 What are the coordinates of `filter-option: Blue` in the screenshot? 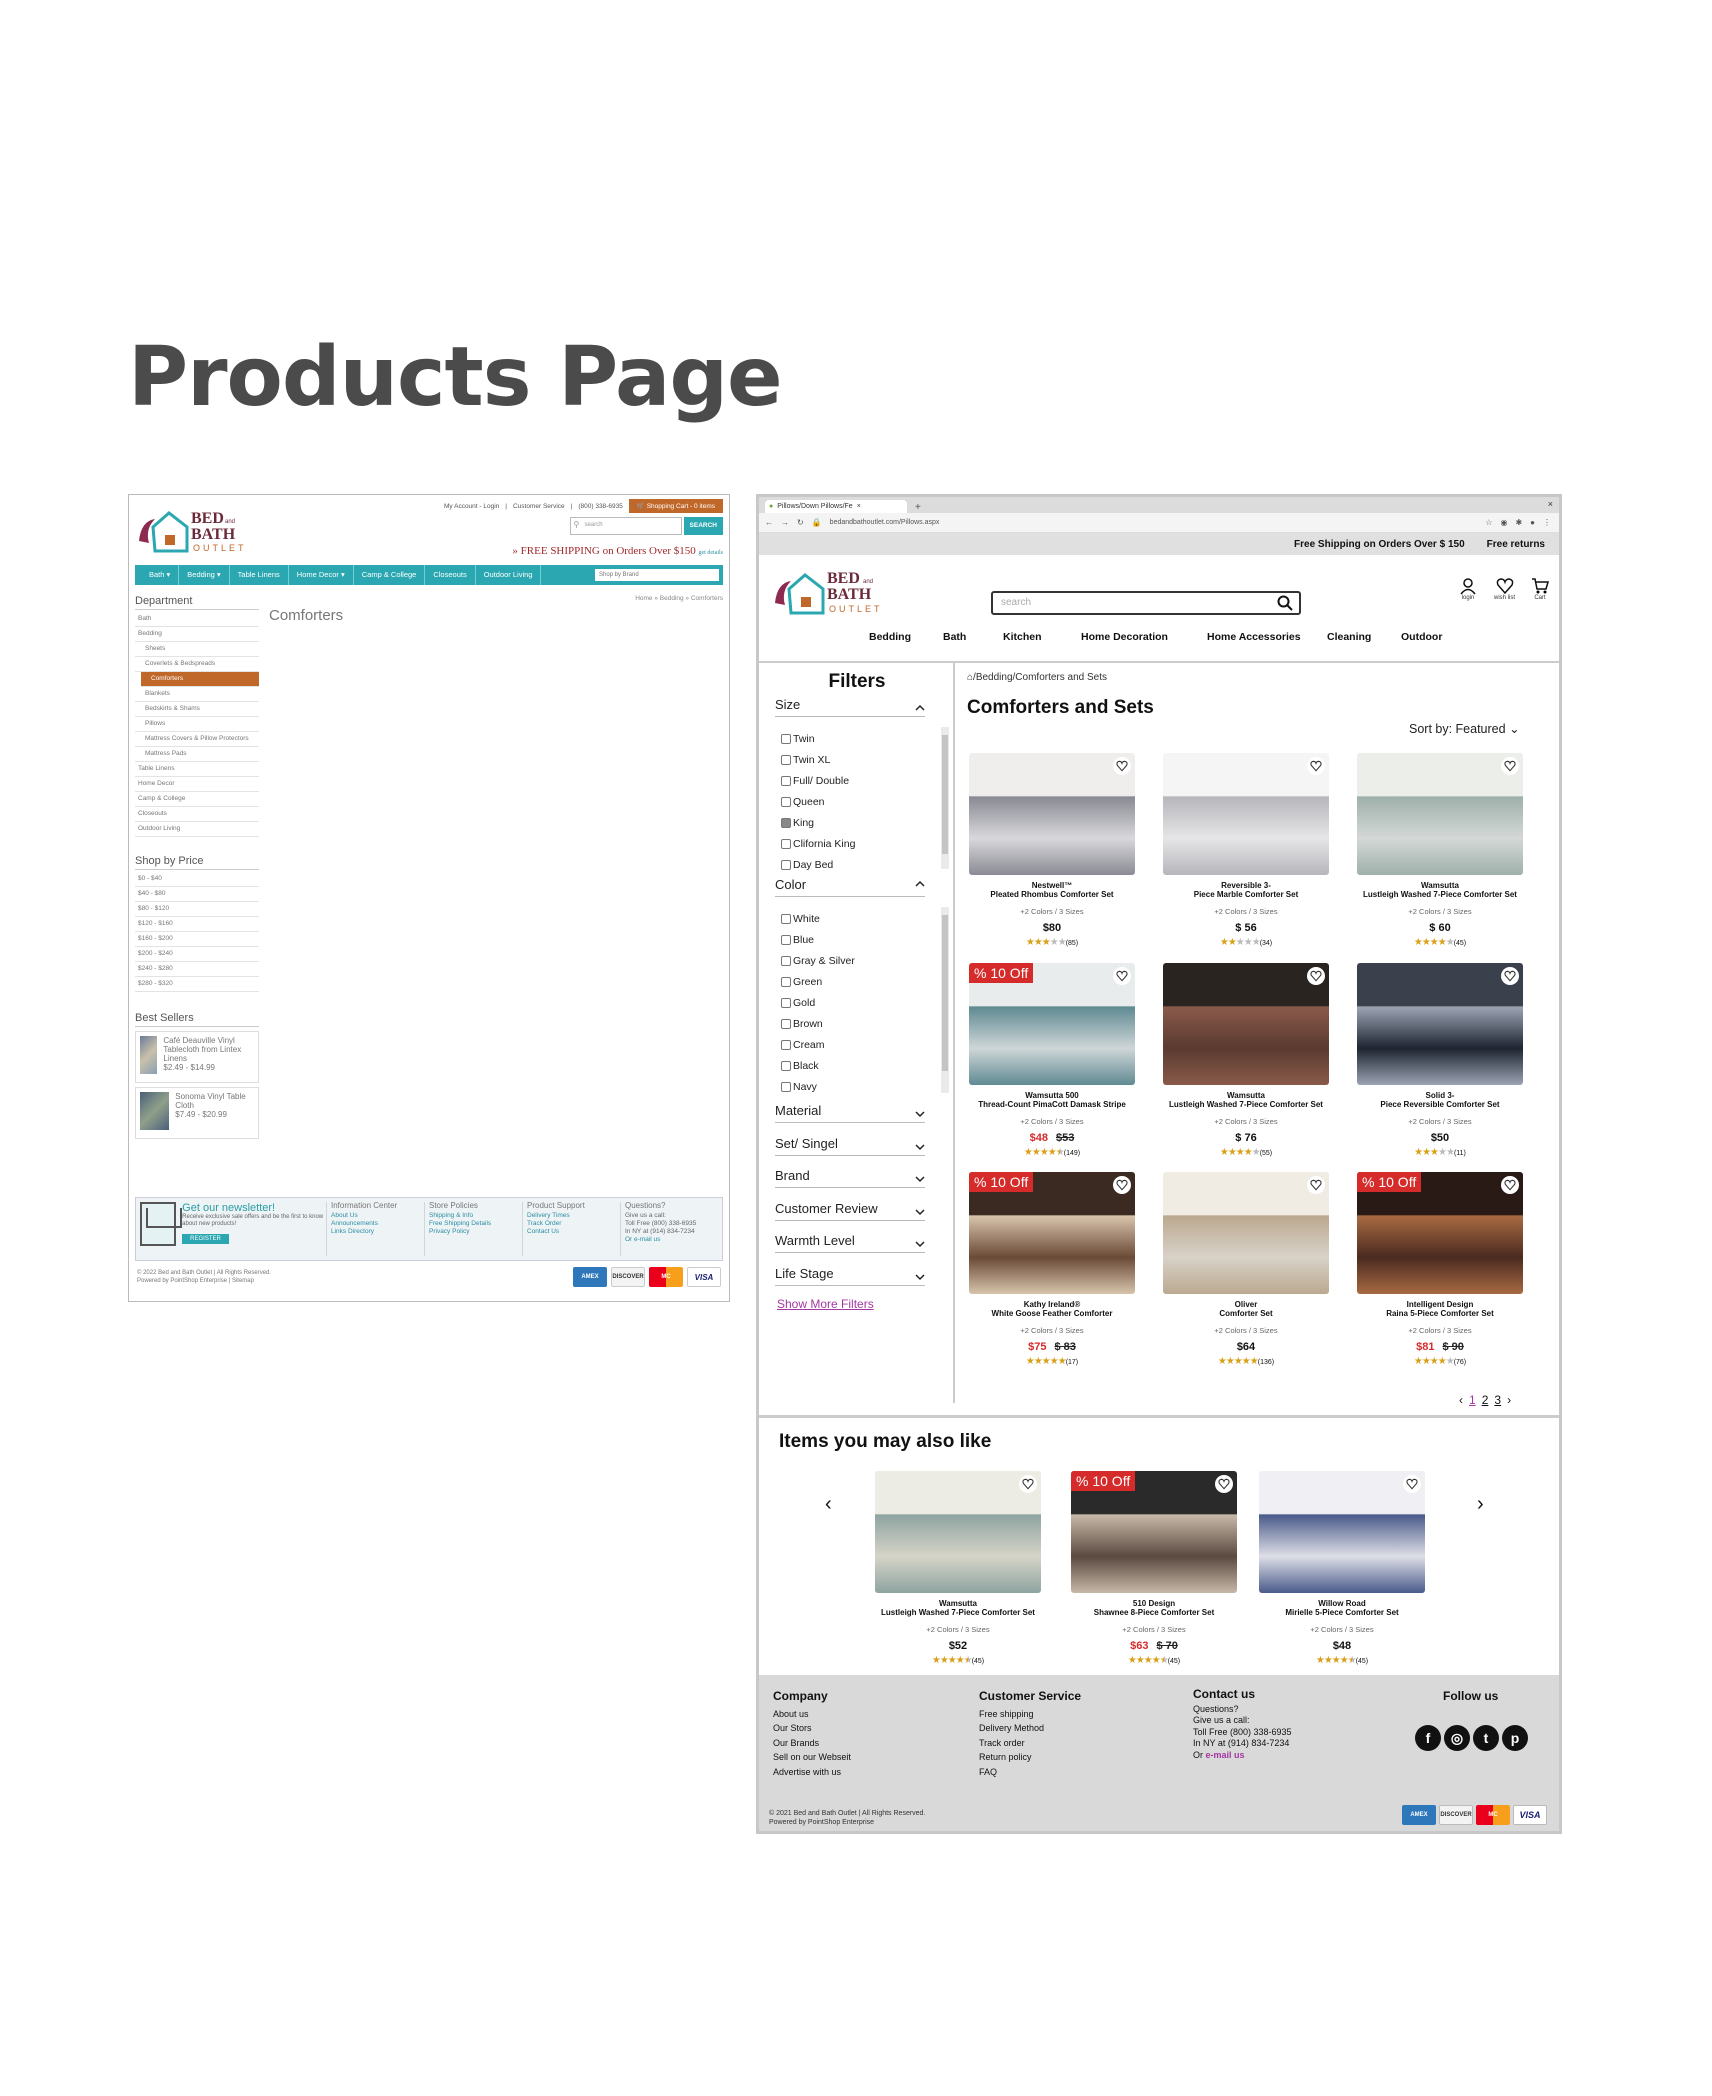 It's located at (797, 940).